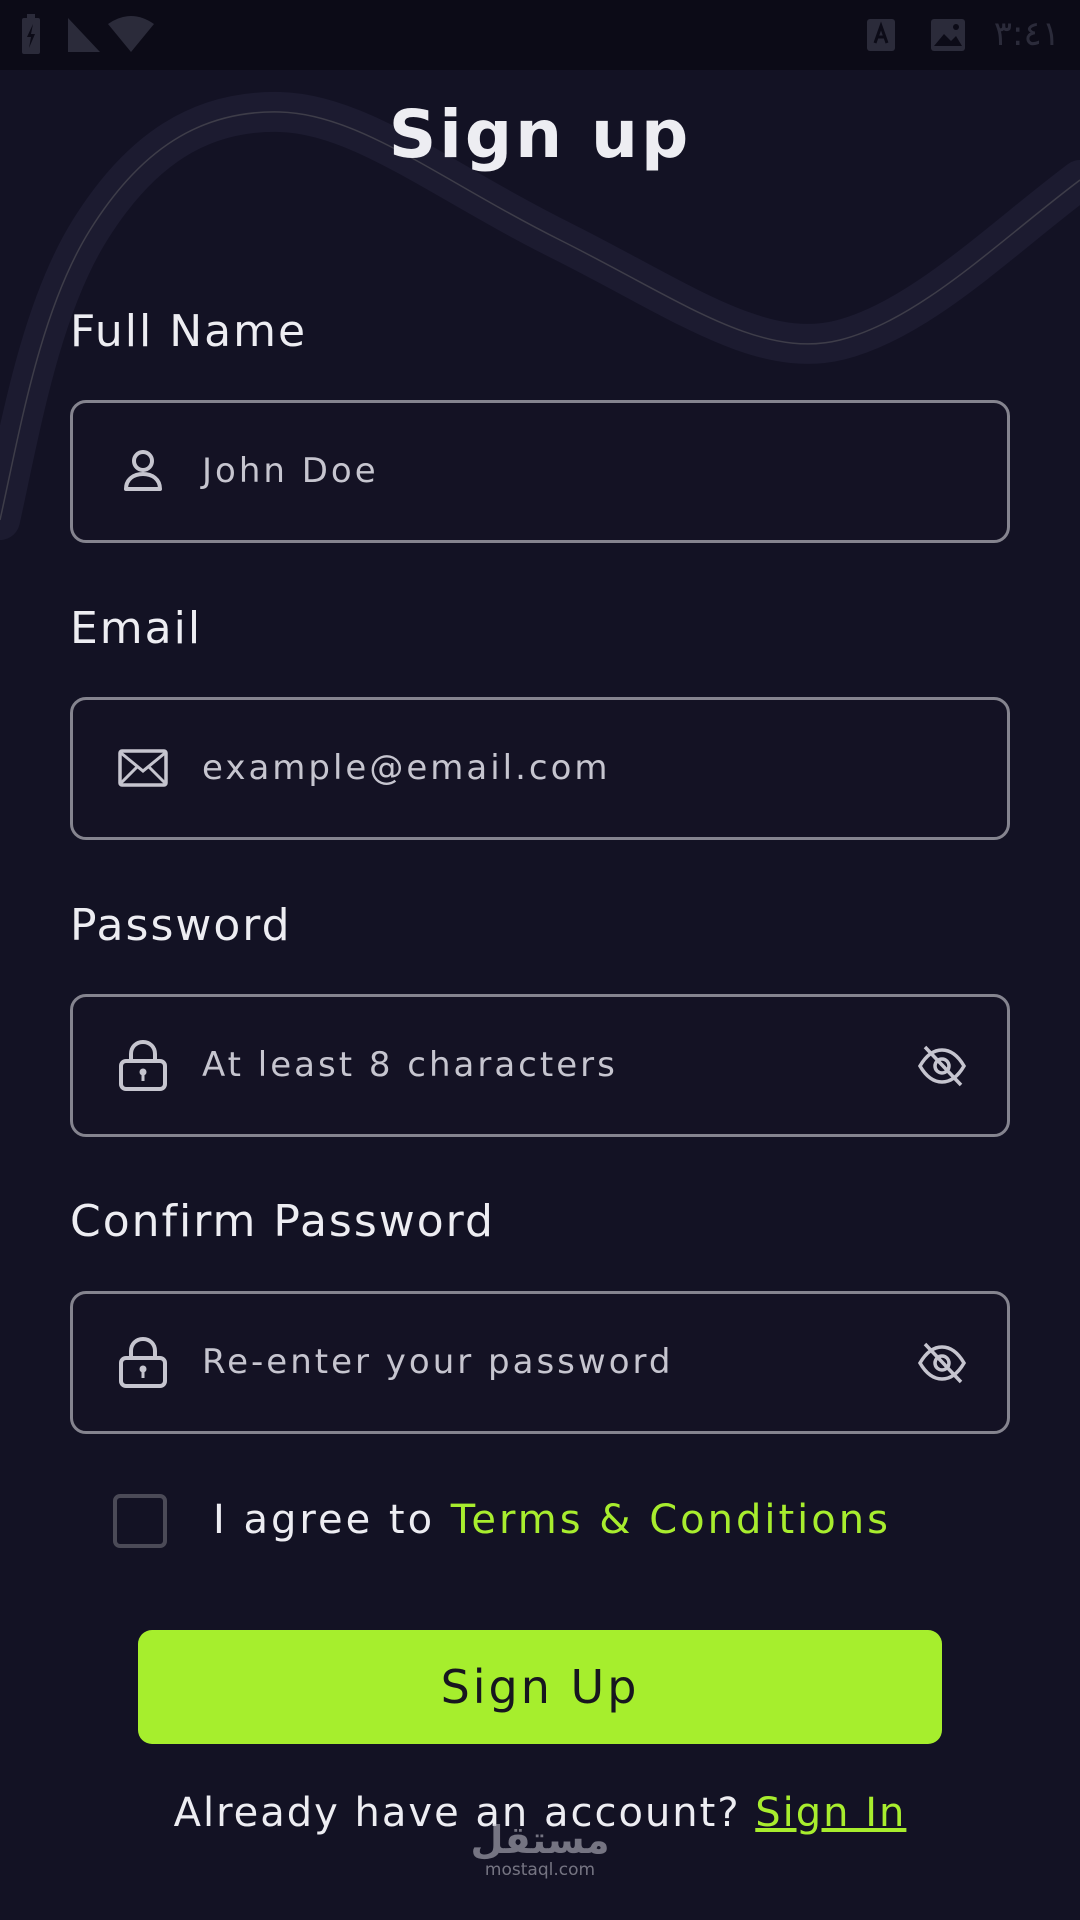 The width and height of the screenshot is (1080, 1920). I want to click on full-name-label: Full Name, so click(189, 331).